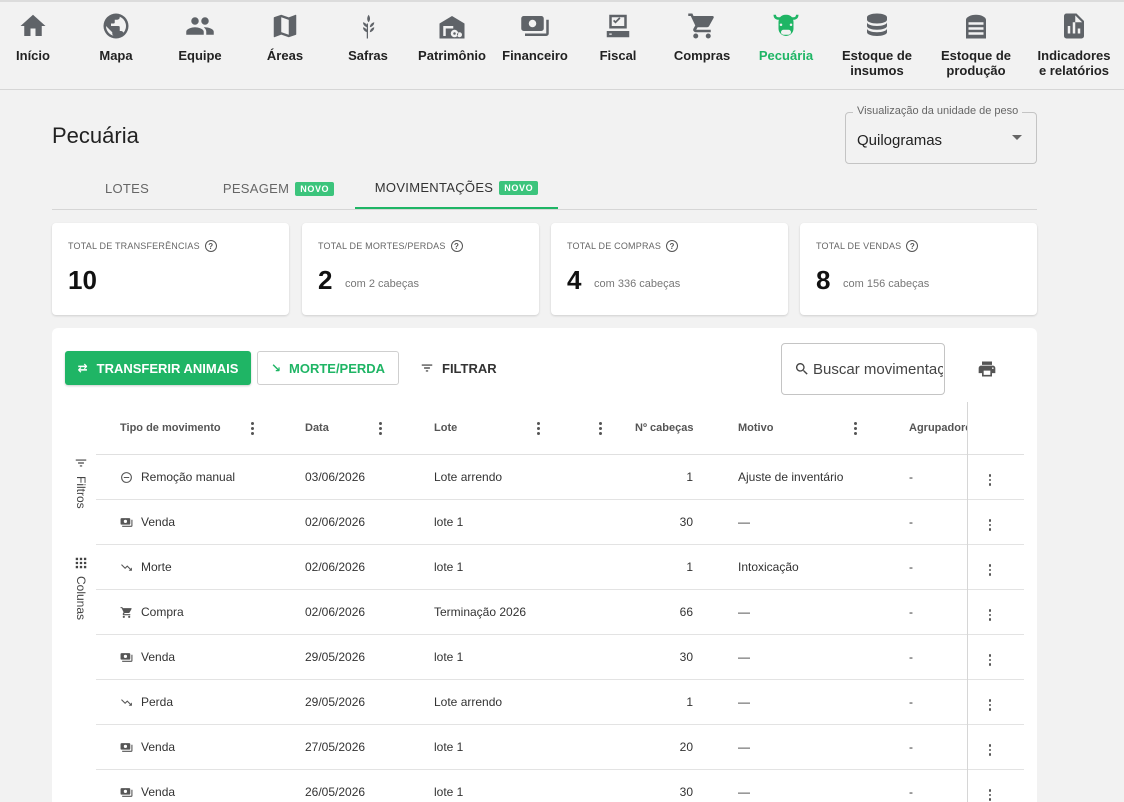 The image size is (1124, 802). I want to click on nav-item-estoque-producao: Estoque de produção, so click(976, 44).